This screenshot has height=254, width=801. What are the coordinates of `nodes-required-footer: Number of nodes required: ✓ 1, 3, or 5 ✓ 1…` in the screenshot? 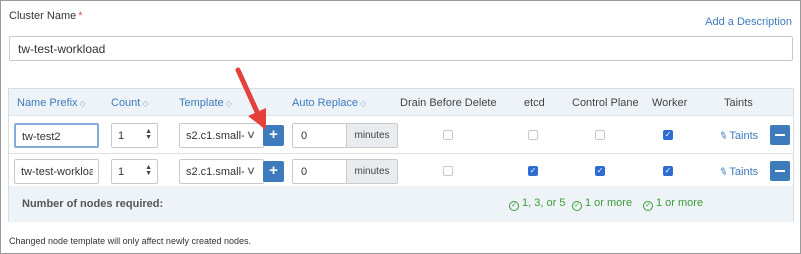 It's located at (401, 204).